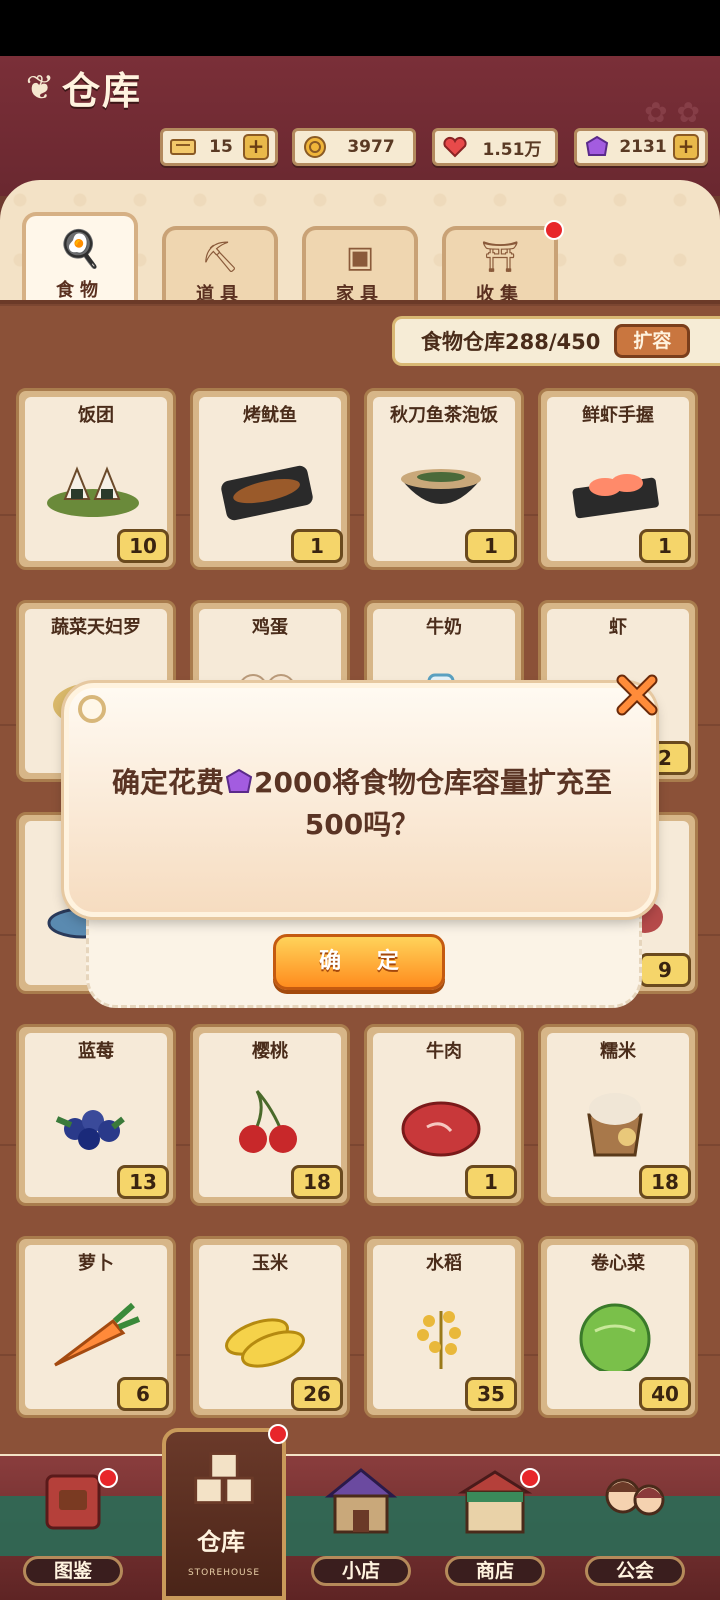  What do you see at coordinates (92, 709) in the screenshot?
I see `dialog-ring-decoration` at bounding box center [92, 709].